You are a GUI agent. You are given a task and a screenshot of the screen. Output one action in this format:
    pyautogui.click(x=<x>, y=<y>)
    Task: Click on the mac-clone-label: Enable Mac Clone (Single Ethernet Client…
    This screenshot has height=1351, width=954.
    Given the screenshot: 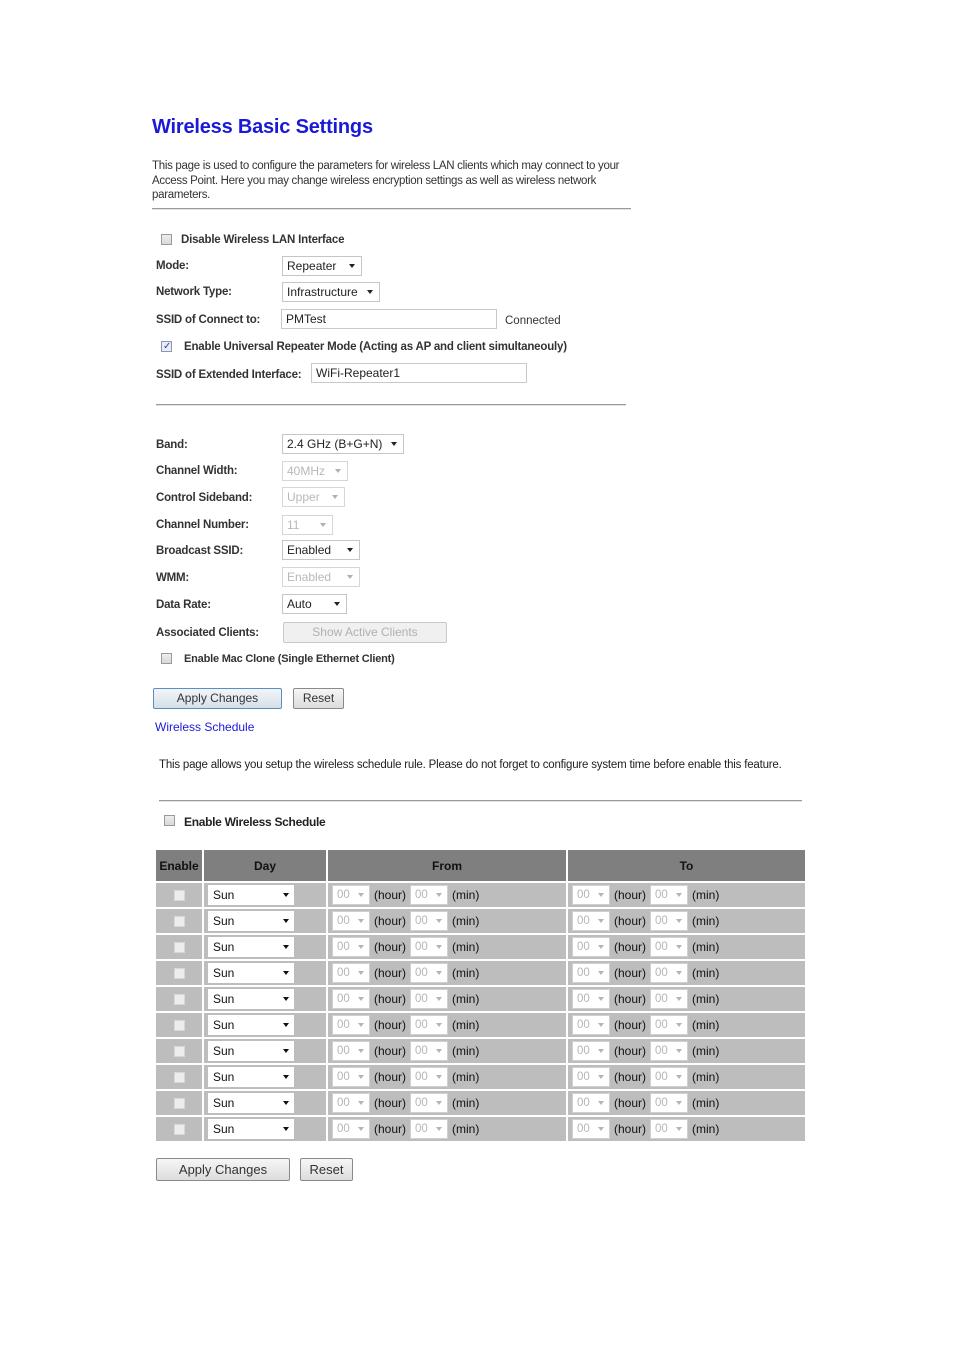 What is the action you would take?
    pyautogui.click(x=289, y=659)
    